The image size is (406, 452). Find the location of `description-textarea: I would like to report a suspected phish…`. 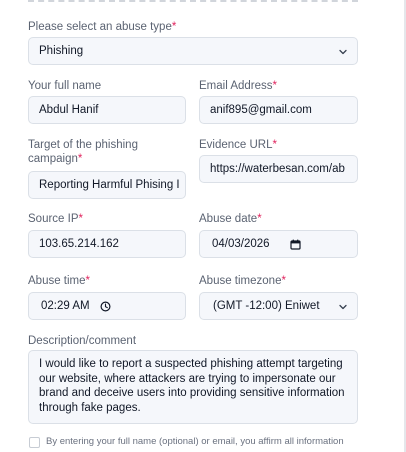

description-textarea: I would like to report a suspected phish… is located at coordinates (193, 387).